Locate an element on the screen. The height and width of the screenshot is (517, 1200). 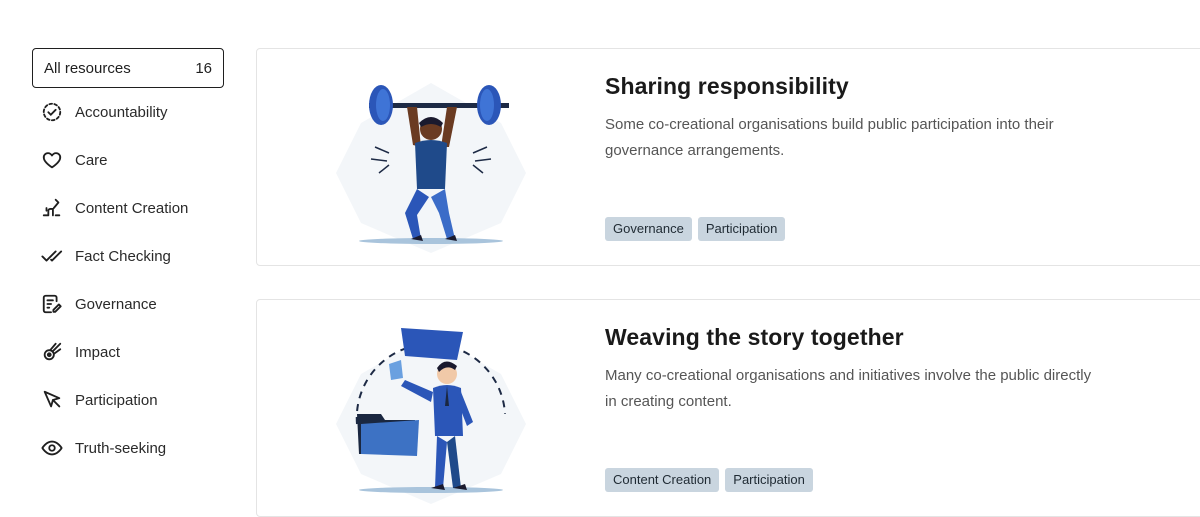
filter-item-governance: Governance is located at coordinates (128, 304).